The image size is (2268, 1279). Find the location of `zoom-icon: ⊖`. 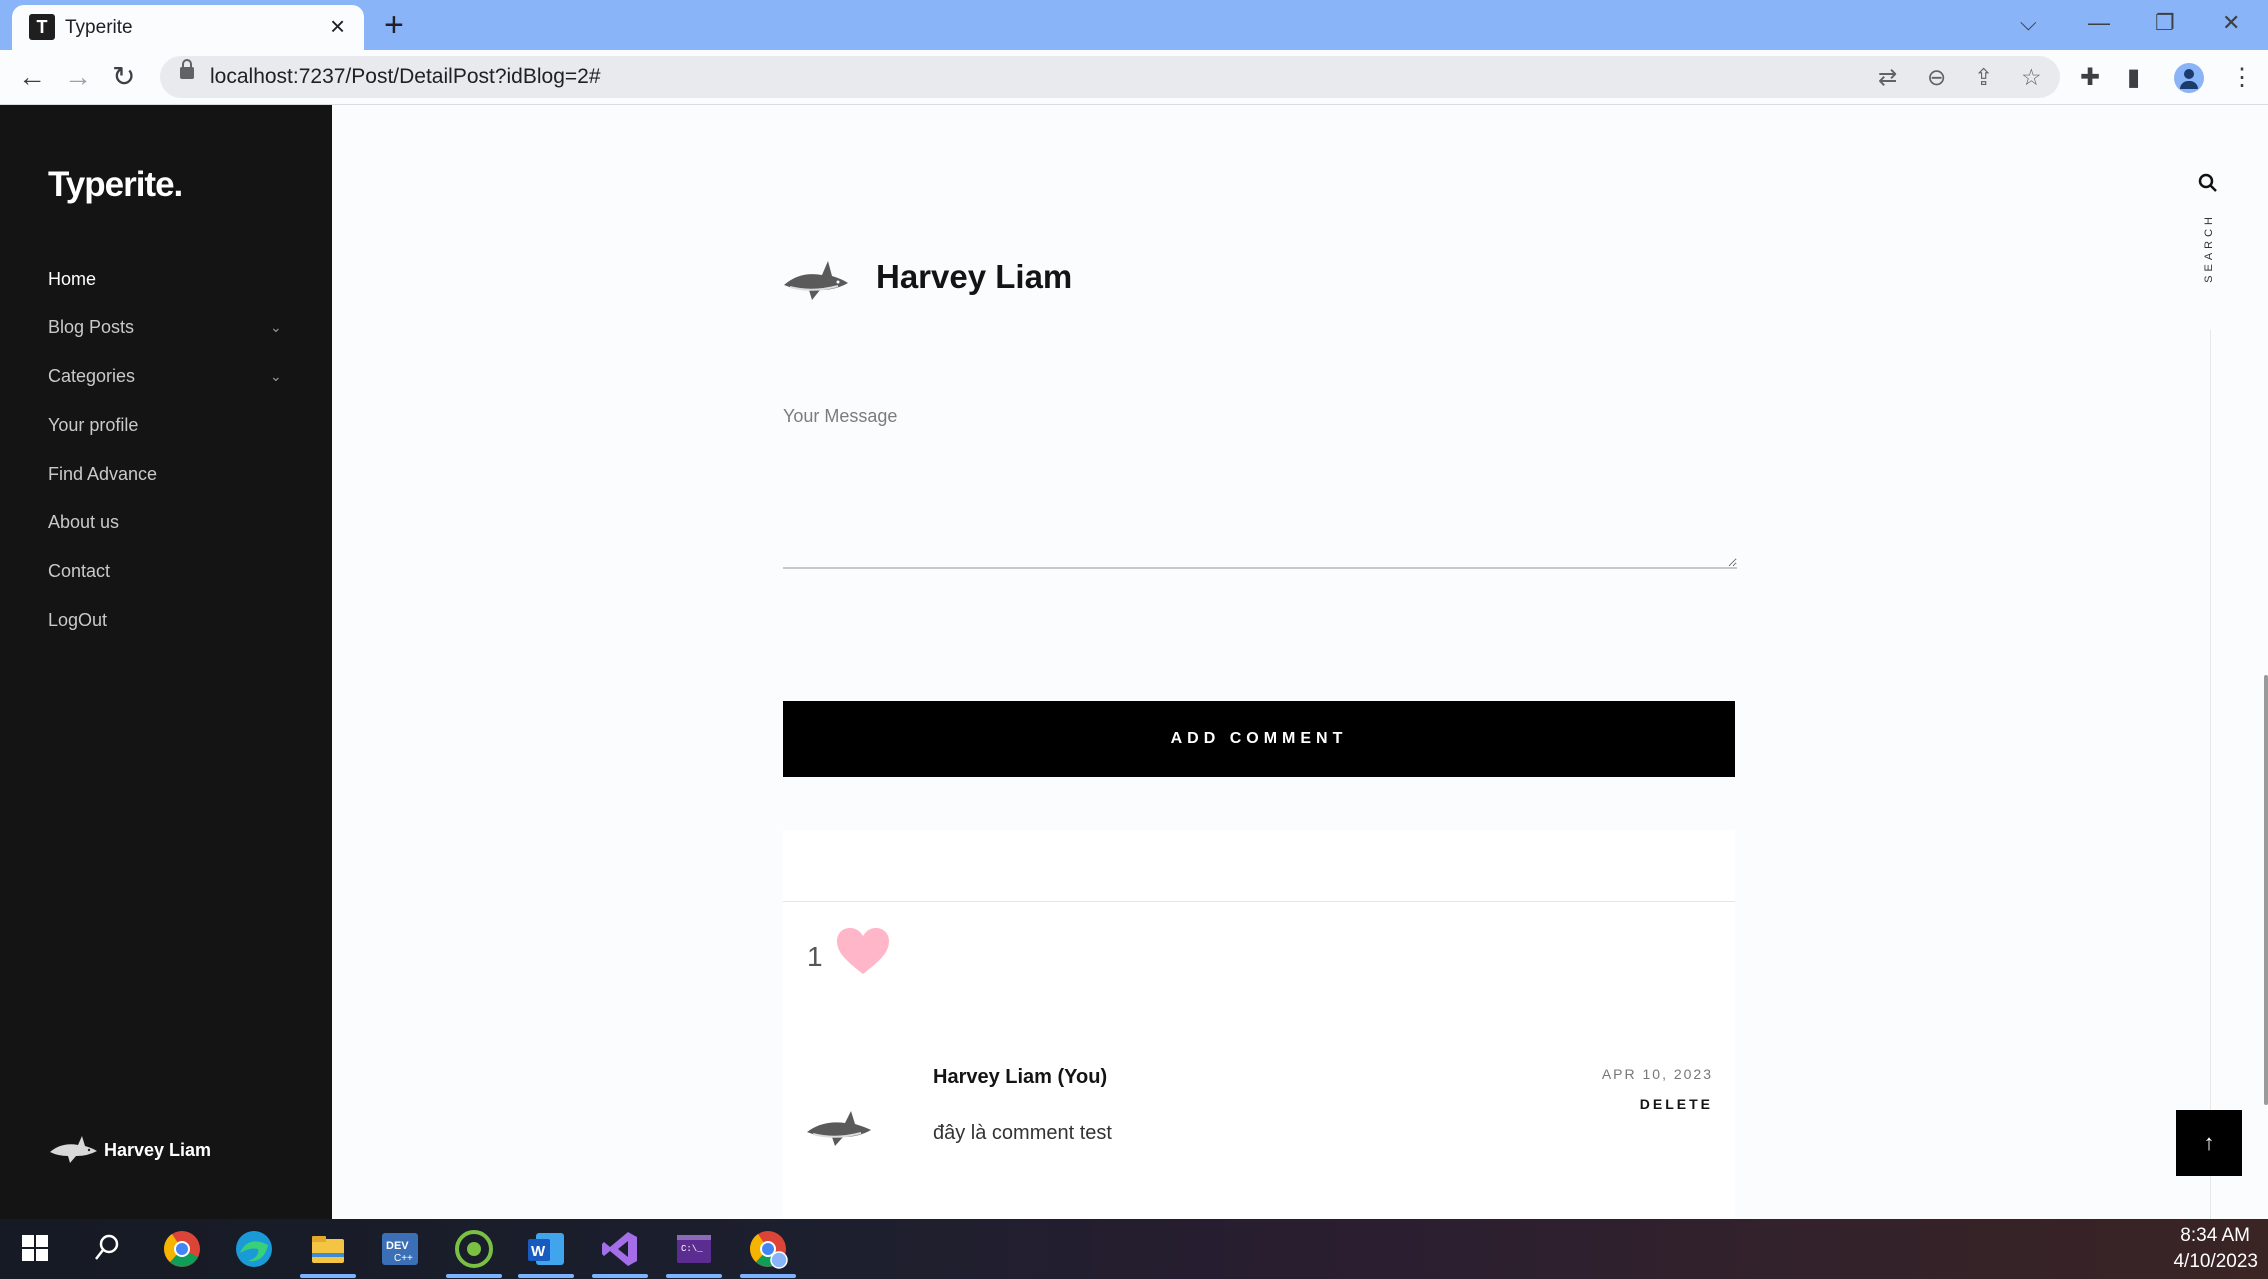

zoom-icon: ⊖ is located at coordinates (1936, 77).